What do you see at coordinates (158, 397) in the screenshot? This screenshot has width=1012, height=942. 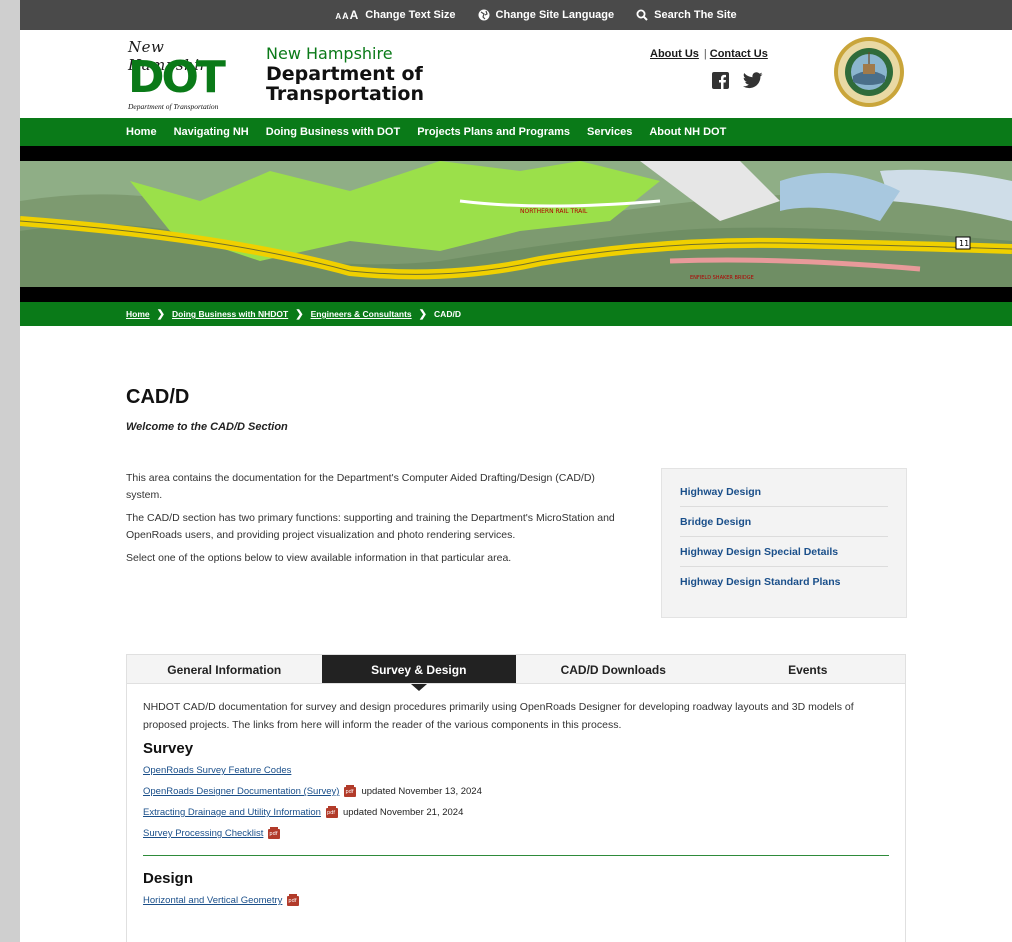 I see `page-title: CAD/D` at bounding box center [158, 397].